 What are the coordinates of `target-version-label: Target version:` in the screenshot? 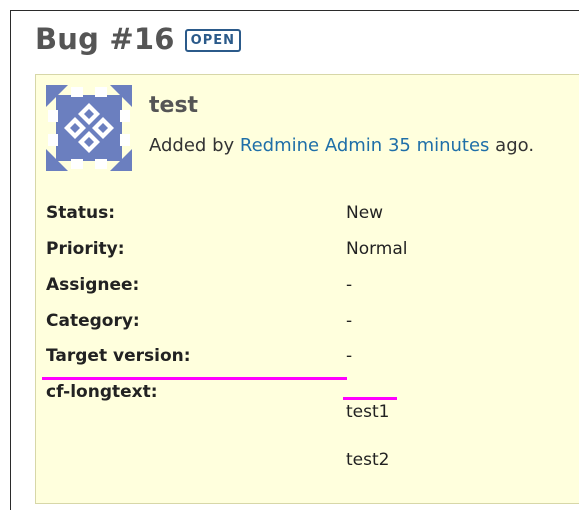 It's located at (118, 356).